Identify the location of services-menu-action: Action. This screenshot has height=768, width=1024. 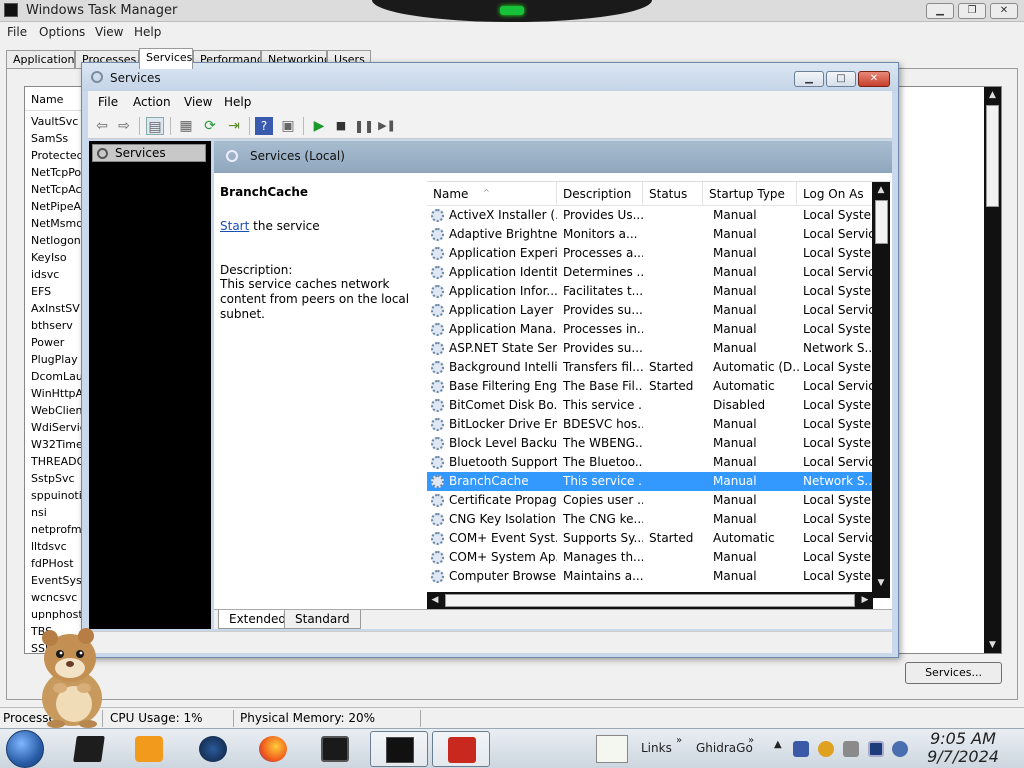
(152, 102).